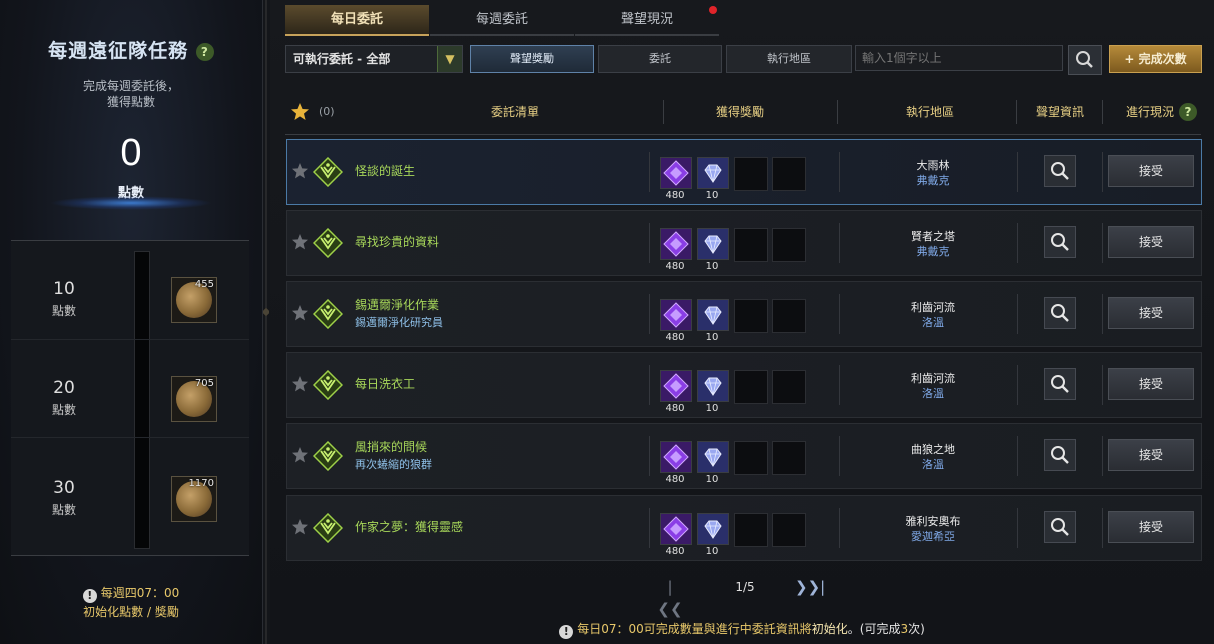 This screenshot has width=1214, height=644. Describe the element at coordinates (130, 486) in the screenshot. I see `reward-tier: 30 點數 1170` at that location.